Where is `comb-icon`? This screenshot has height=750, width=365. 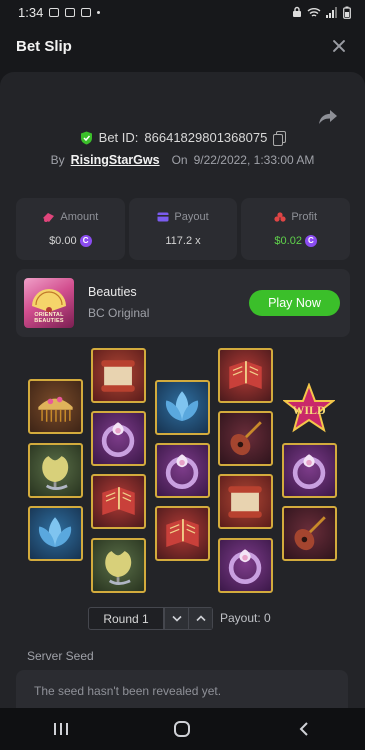
comb-icon is located at coordinates (55, 409).